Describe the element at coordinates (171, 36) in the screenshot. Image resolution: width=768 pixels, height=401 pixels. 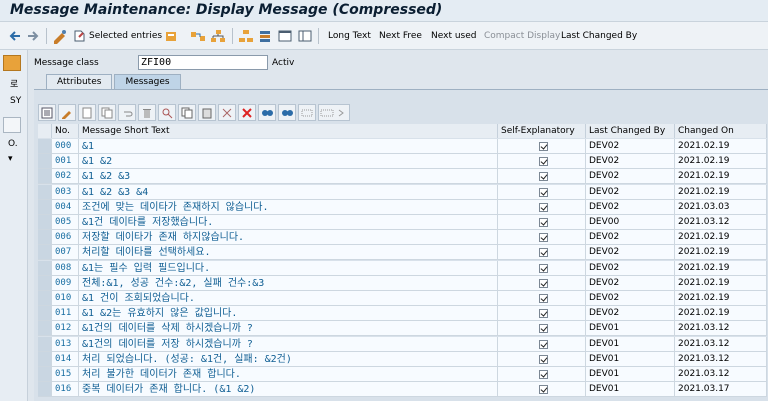
I see `other-object-icon` at that location.